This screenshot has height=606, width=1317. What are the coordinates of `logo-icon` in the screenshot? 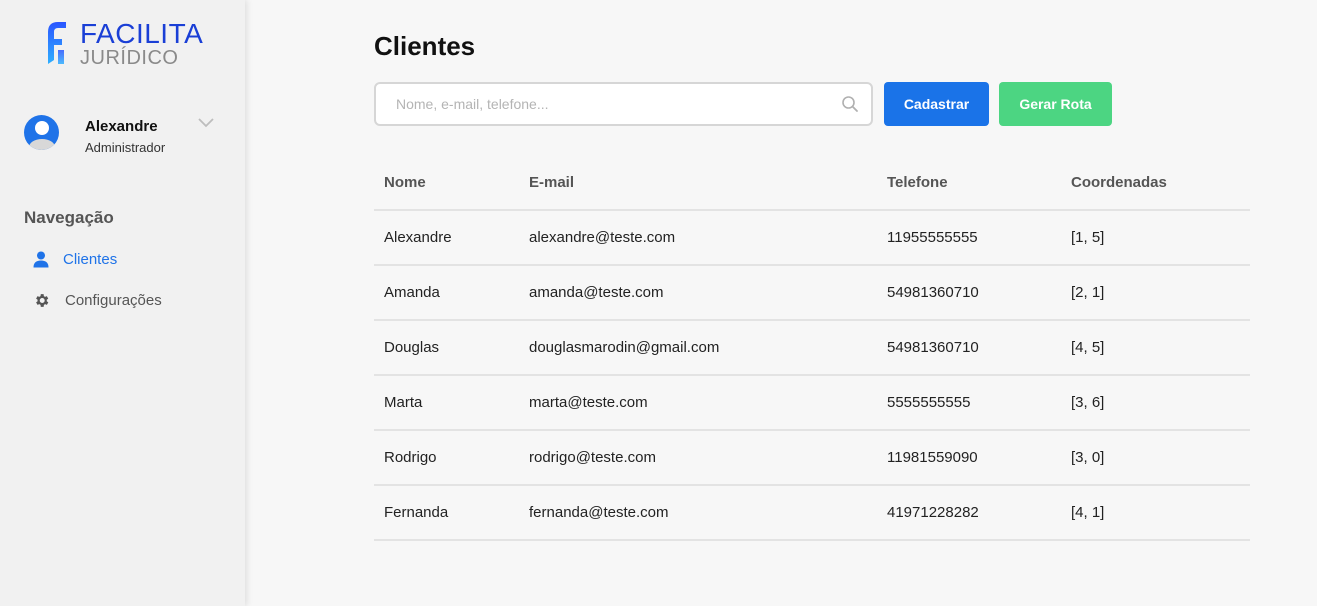 It's located at (57, 43).